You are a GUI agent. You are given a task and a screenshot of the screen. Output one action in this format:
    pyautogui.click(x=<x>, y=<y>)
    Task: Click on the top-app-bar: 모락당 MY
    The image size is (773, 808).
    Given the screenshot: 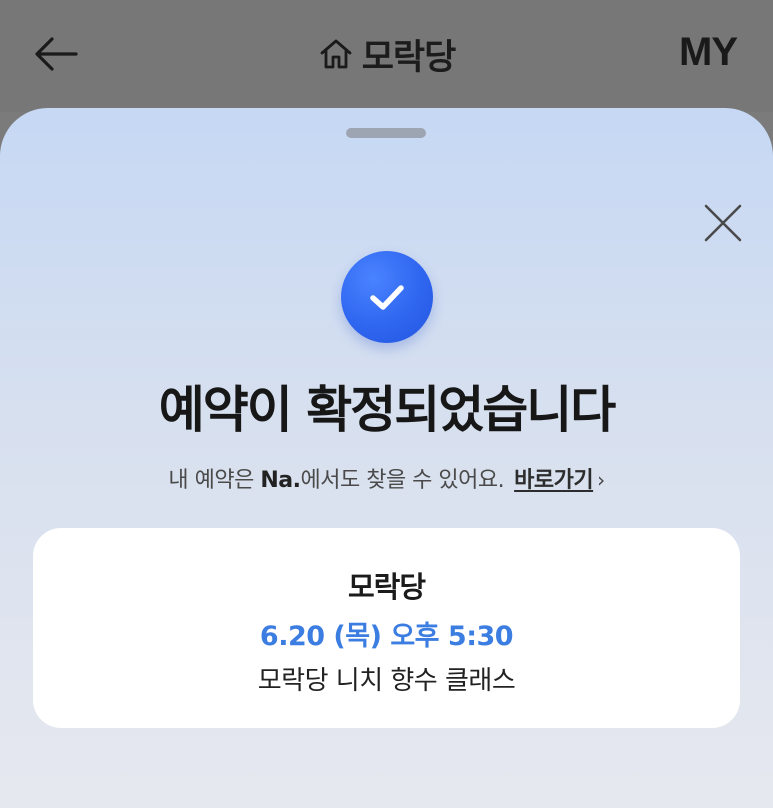 What is the action you would take?
    pyautogui.click(x=386, y=56)
    